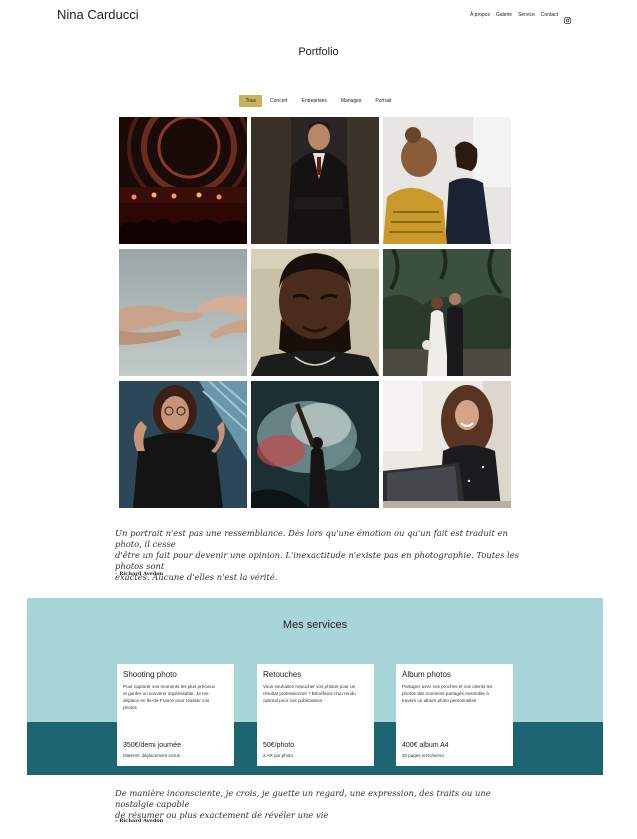 Image resolution: width=637 pixels, height=839 pixels. Describe the element at coordinates (183, 312) in the screenshot. I see `photo-hands-touching` at that location.